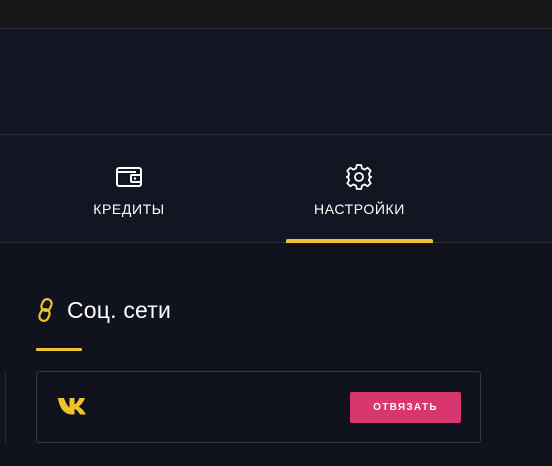 Image resolution: width=552 pixels, height=466 pixels. Describe the element at coordinates (129, 209) in the screenshot. I see `tab-credits-label: КРЕДИТЫ` at that location.